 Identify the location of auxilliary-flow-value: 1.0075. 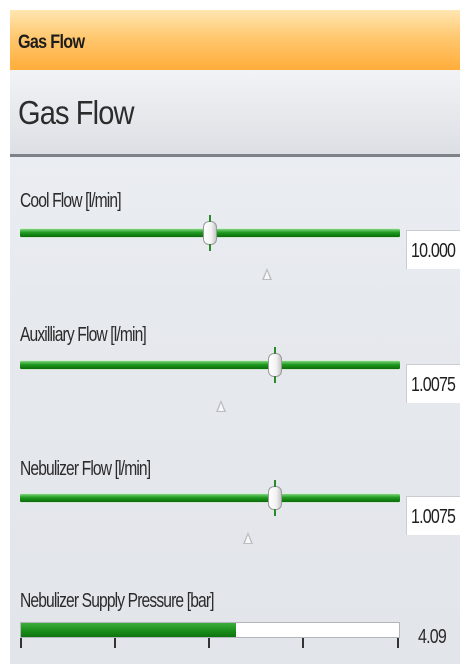
(433, 385).